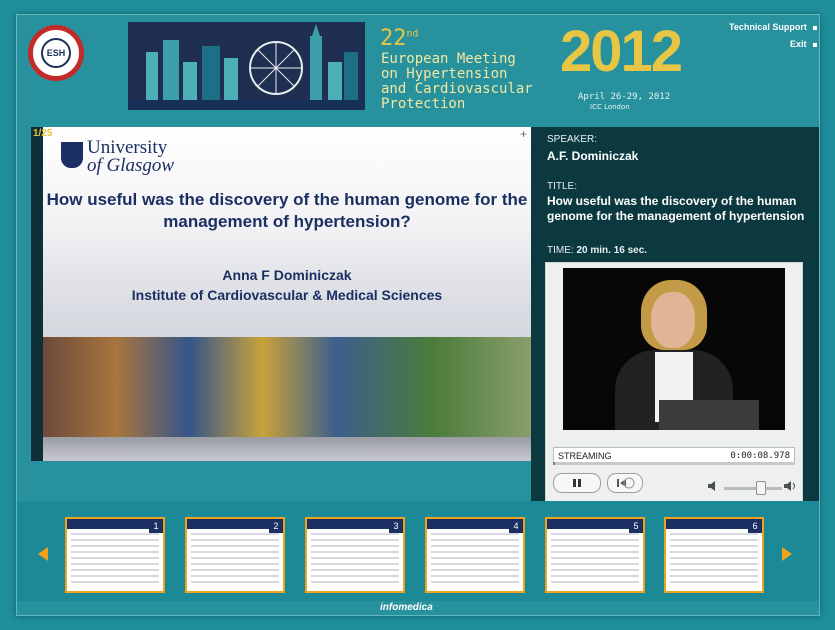 The height and width of the screenshot is (630, 835). What do you see at coordinates (761, 488) in the screenshot?
I see `volume-knob` at bounding box center [761, 488].